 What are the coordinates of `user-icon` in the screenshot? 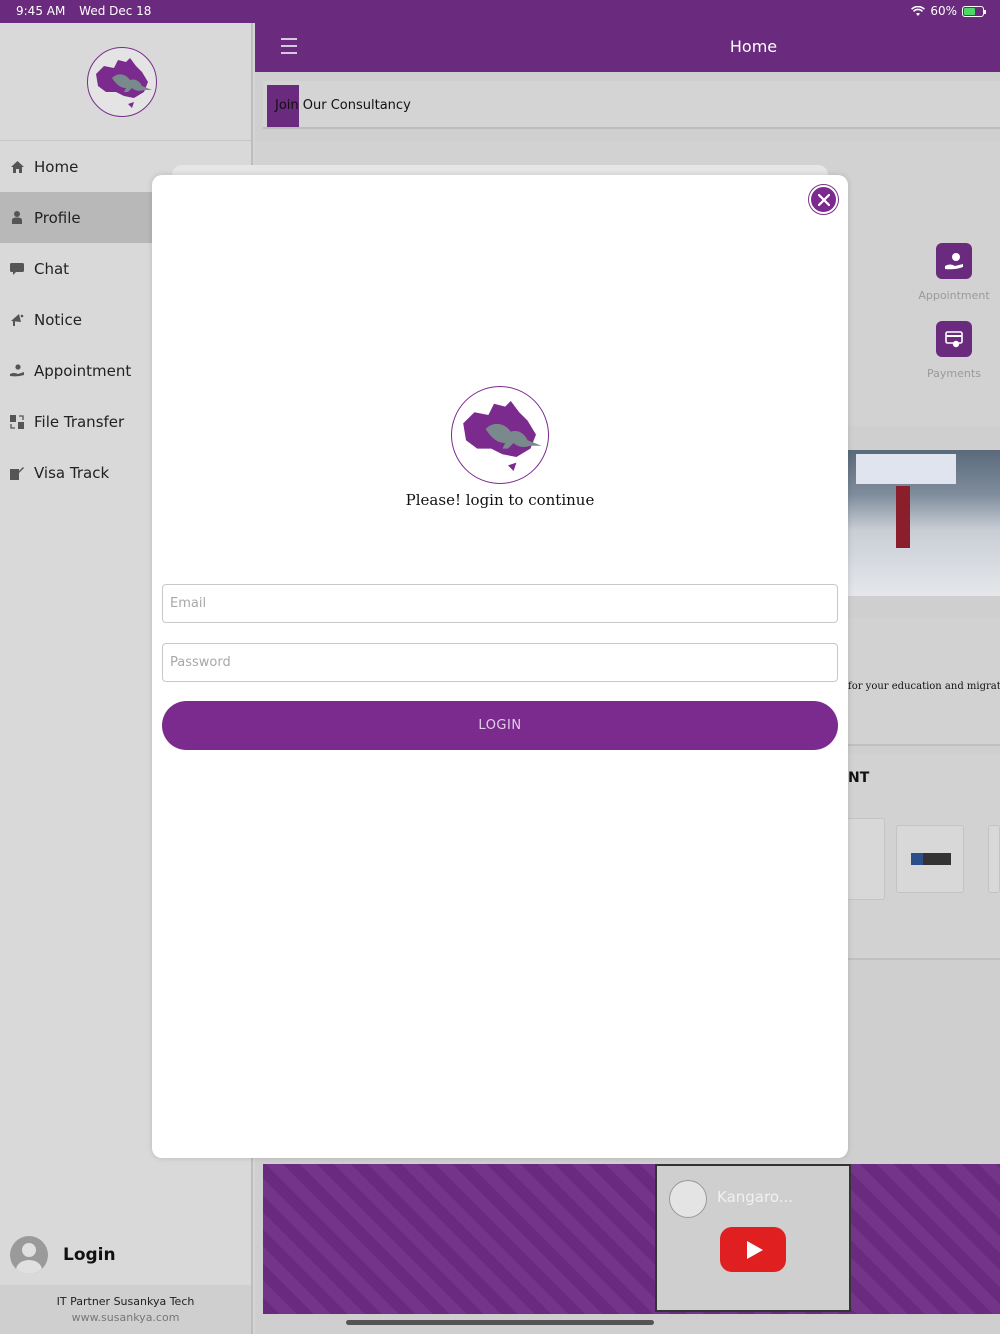 It's located at (17, 218).